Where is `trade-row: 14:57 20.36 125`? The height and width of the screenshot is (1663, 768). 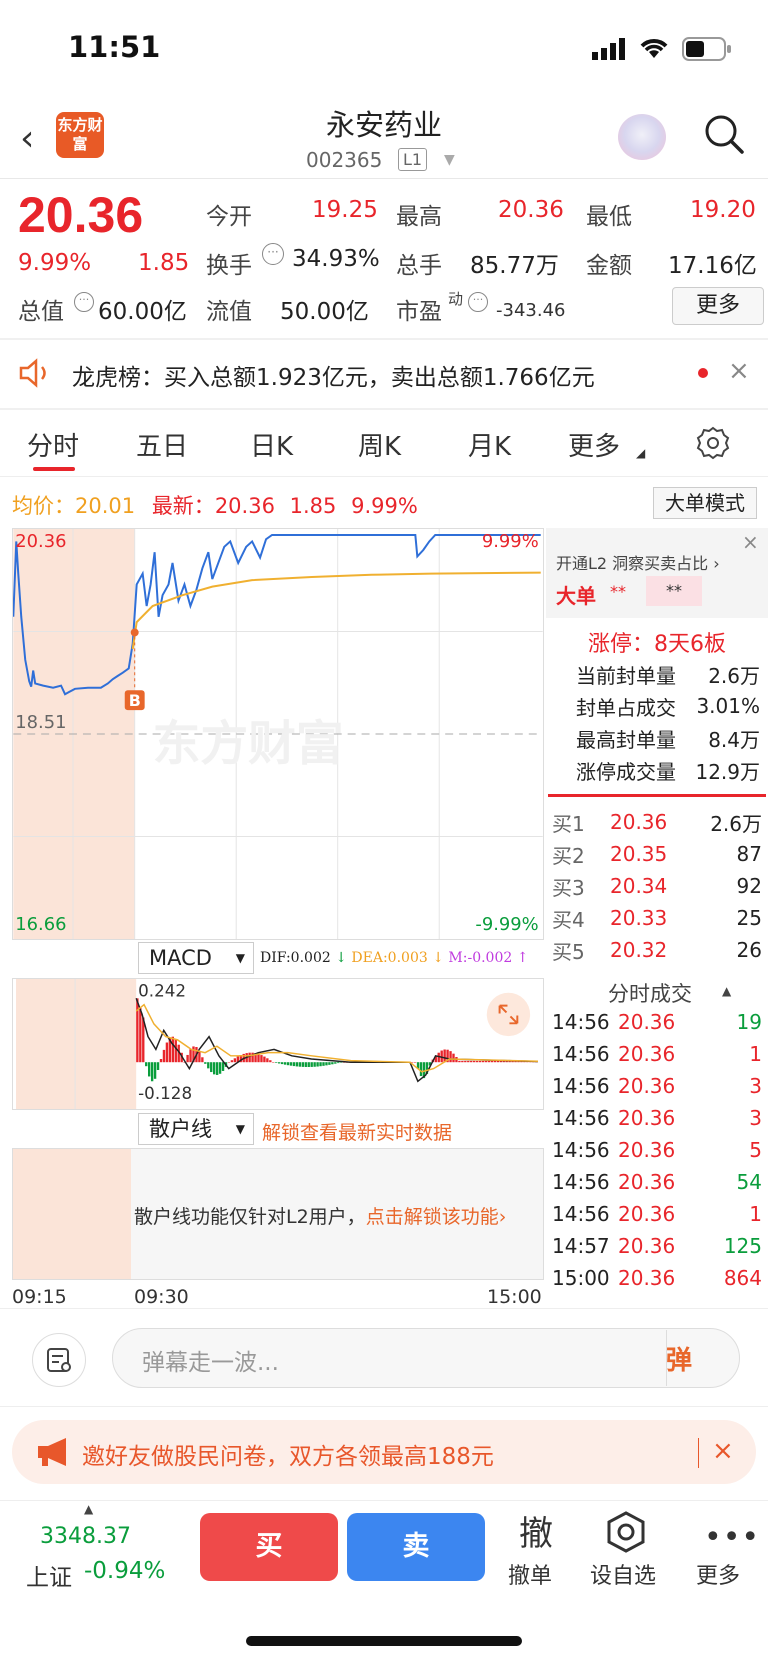 trade-row: 14:57 20.36 125 is located at coordinates (658, 1246).